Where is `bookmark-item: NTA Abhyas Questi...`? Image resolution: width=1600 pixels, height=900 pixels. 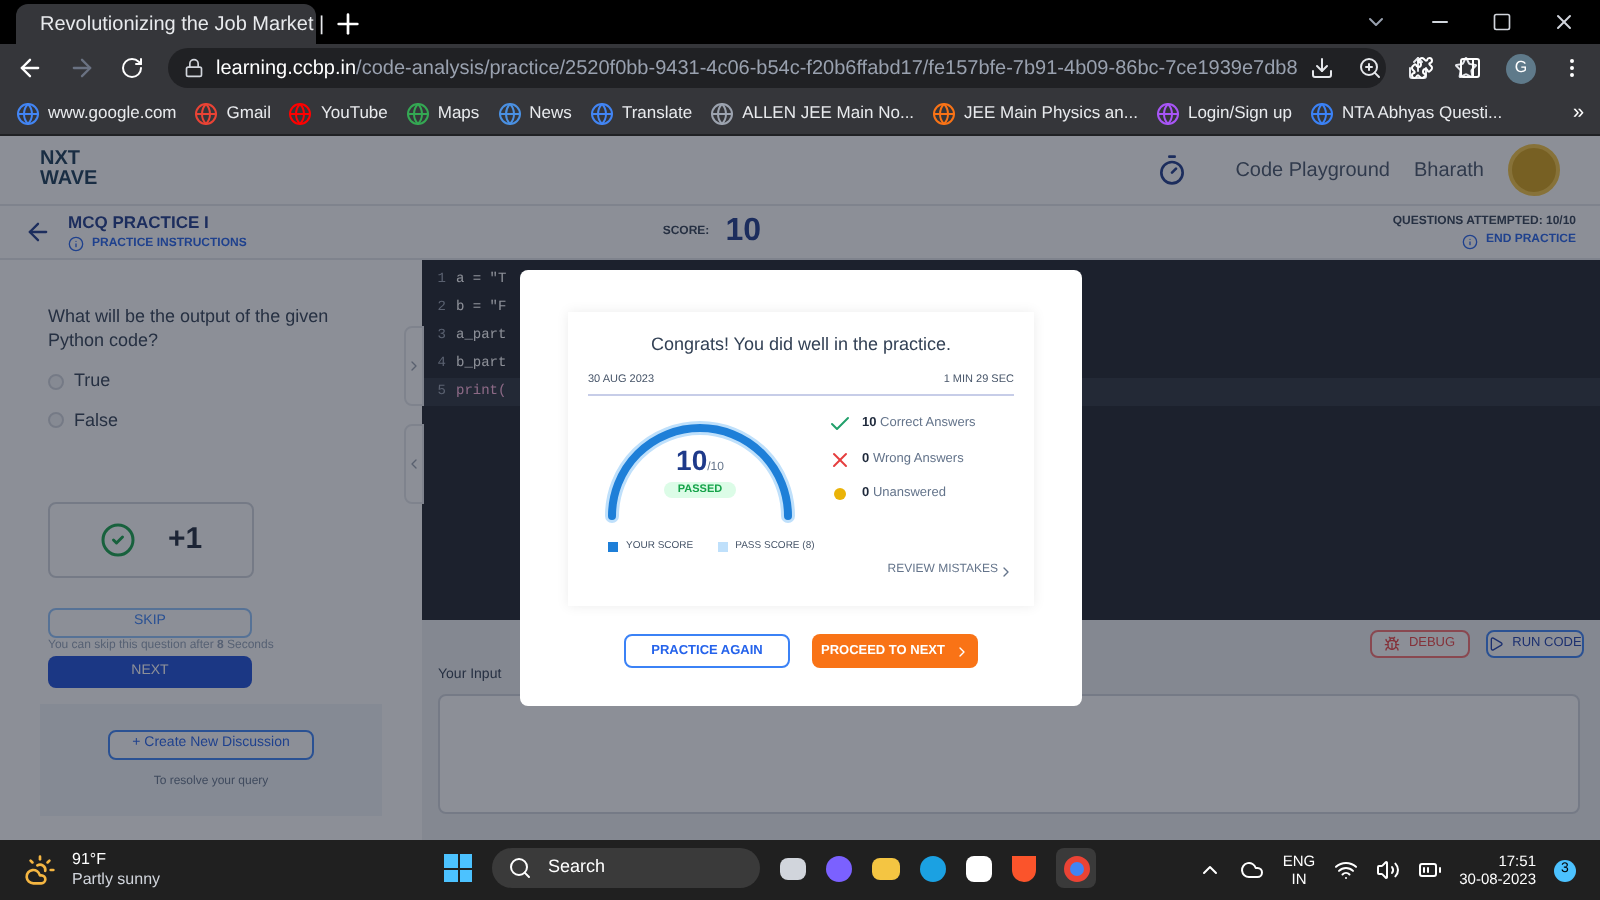
bookmark-item: NTA Abhyas Questi... is located at coordinates (1406, 113).